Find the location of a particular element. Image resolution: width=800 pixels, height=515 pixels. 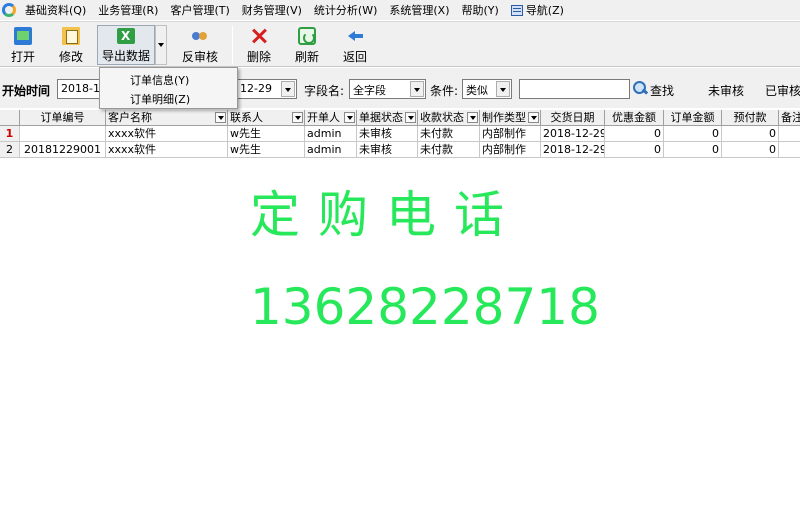

open-icon is located at coordinates (23, 36).